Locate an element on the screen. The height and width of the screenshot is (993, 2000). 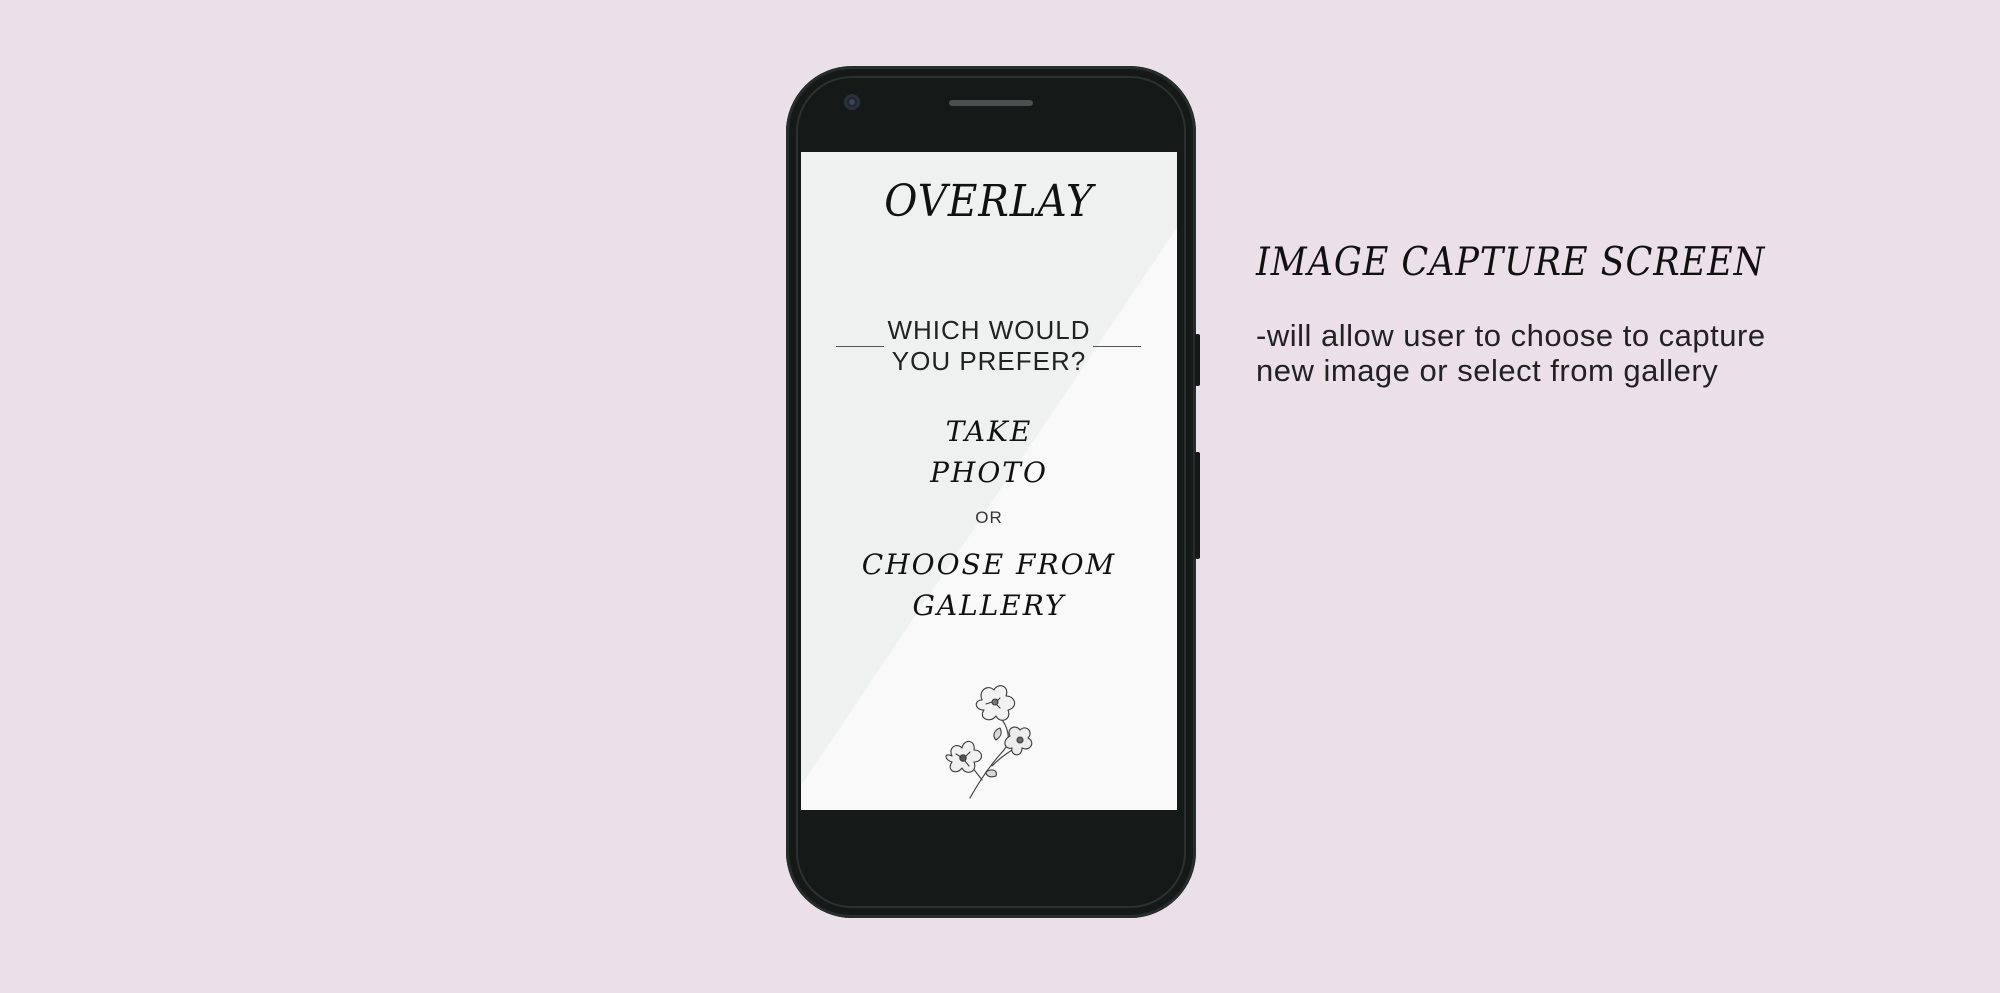
front-camera-icon is located at coordinates (852, 102).